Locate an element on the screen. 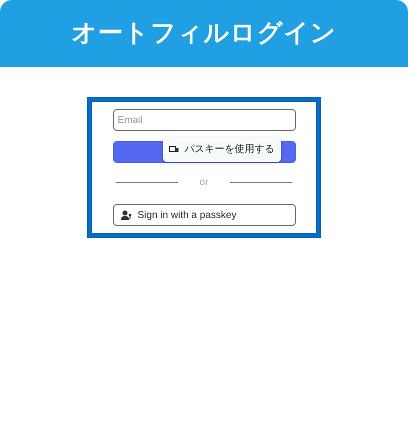 The width and height of the screenshot is (408, 430). popup-label: パスキーを使用する is located at coordinates (229, 150).